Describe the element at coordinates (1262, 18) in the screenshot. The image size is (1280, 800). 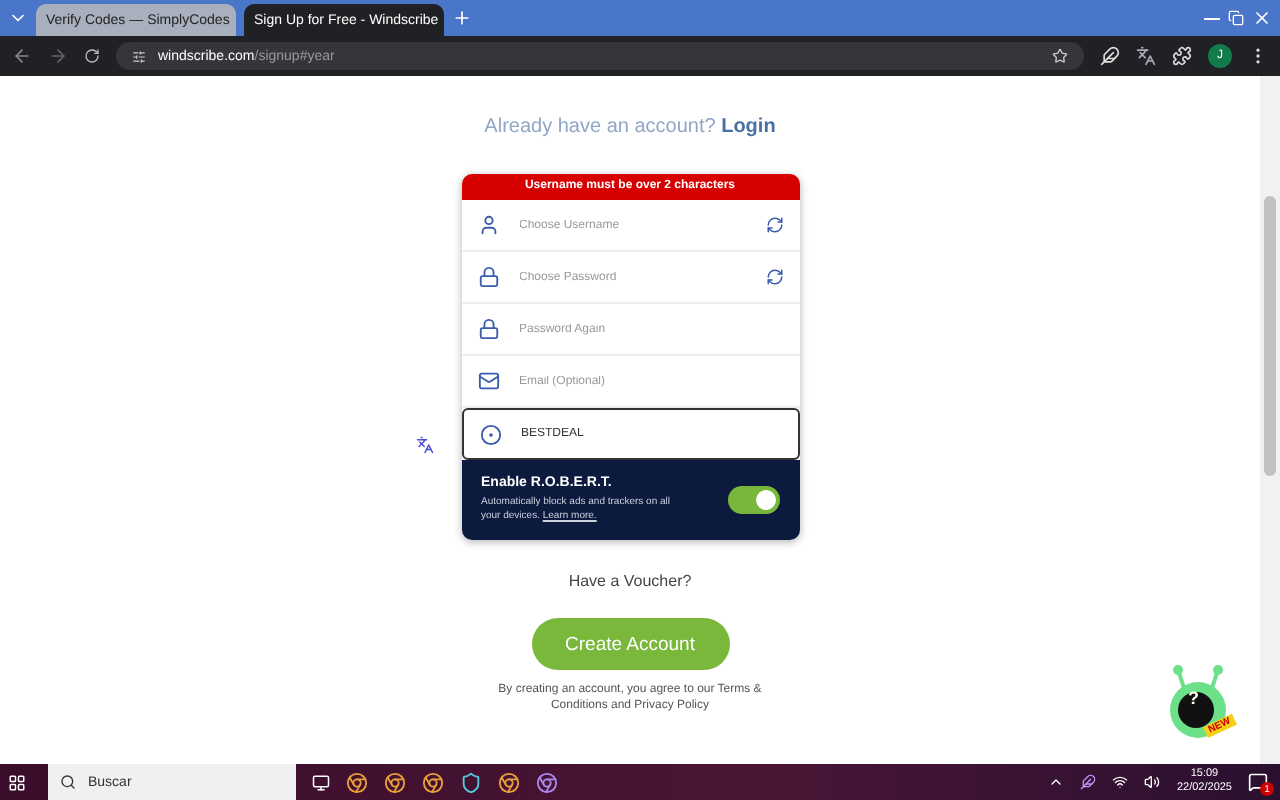
I see `close-button` at that location.